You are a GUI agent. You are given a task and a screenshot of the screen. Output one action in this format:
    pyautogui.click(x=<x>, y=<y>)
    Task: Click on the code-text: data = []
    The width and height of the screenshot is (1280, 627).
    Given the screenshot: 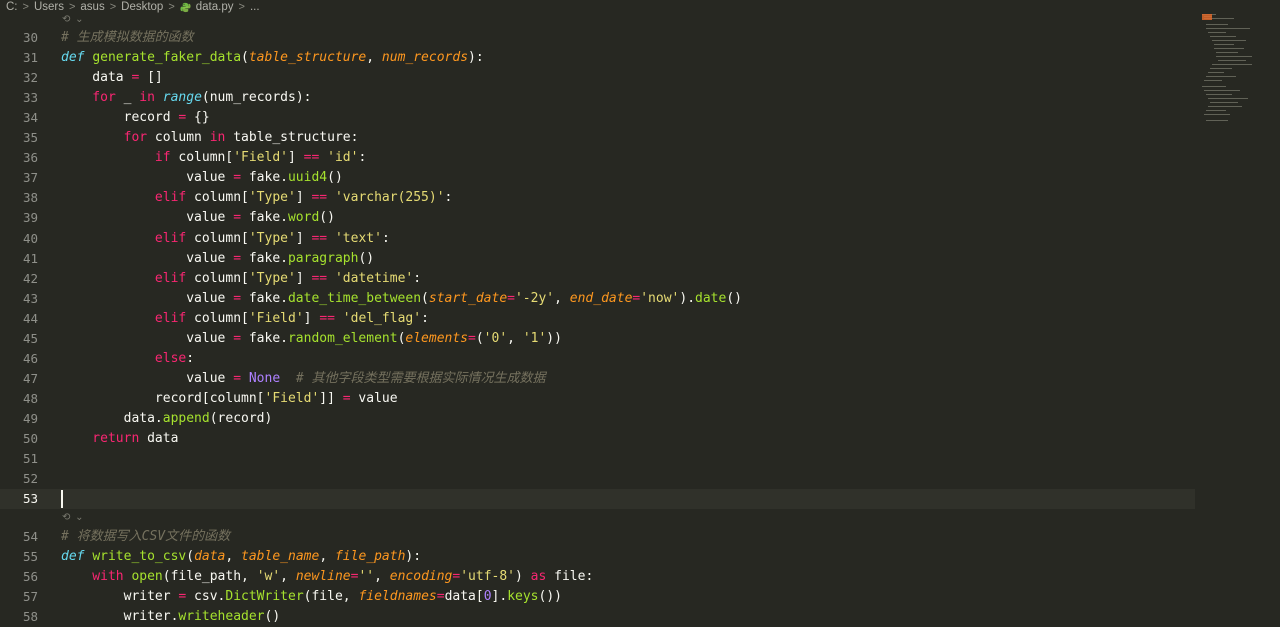 What is the action you would take?
    pyautogui.click(x=111, y=78)
    